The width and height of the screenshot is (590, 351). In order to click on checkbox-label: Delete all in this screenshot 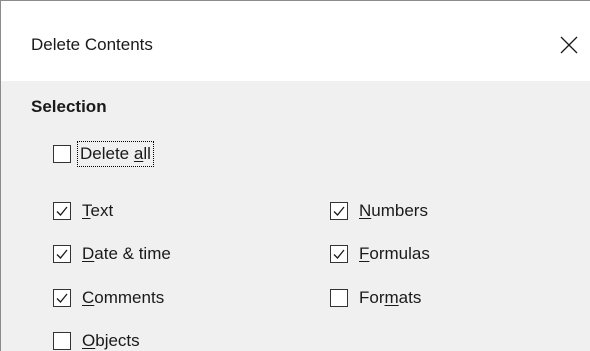, I will do `click(115, 154)`.